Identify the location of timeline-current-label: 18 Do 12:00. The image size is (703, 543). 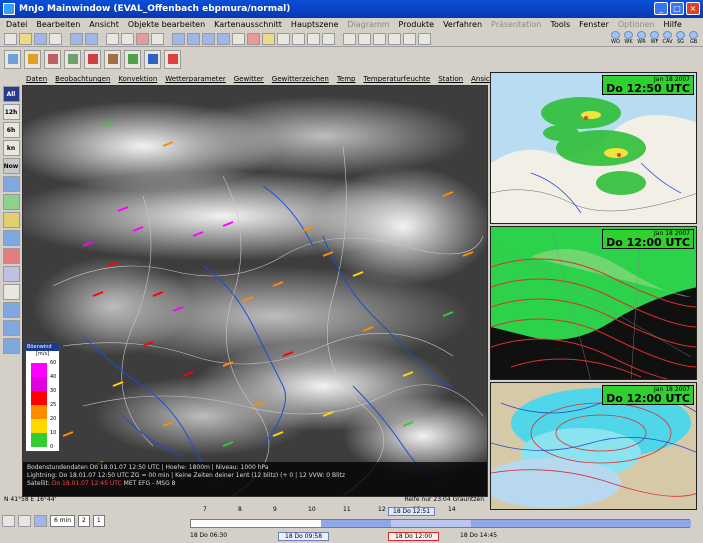
(414, 536).